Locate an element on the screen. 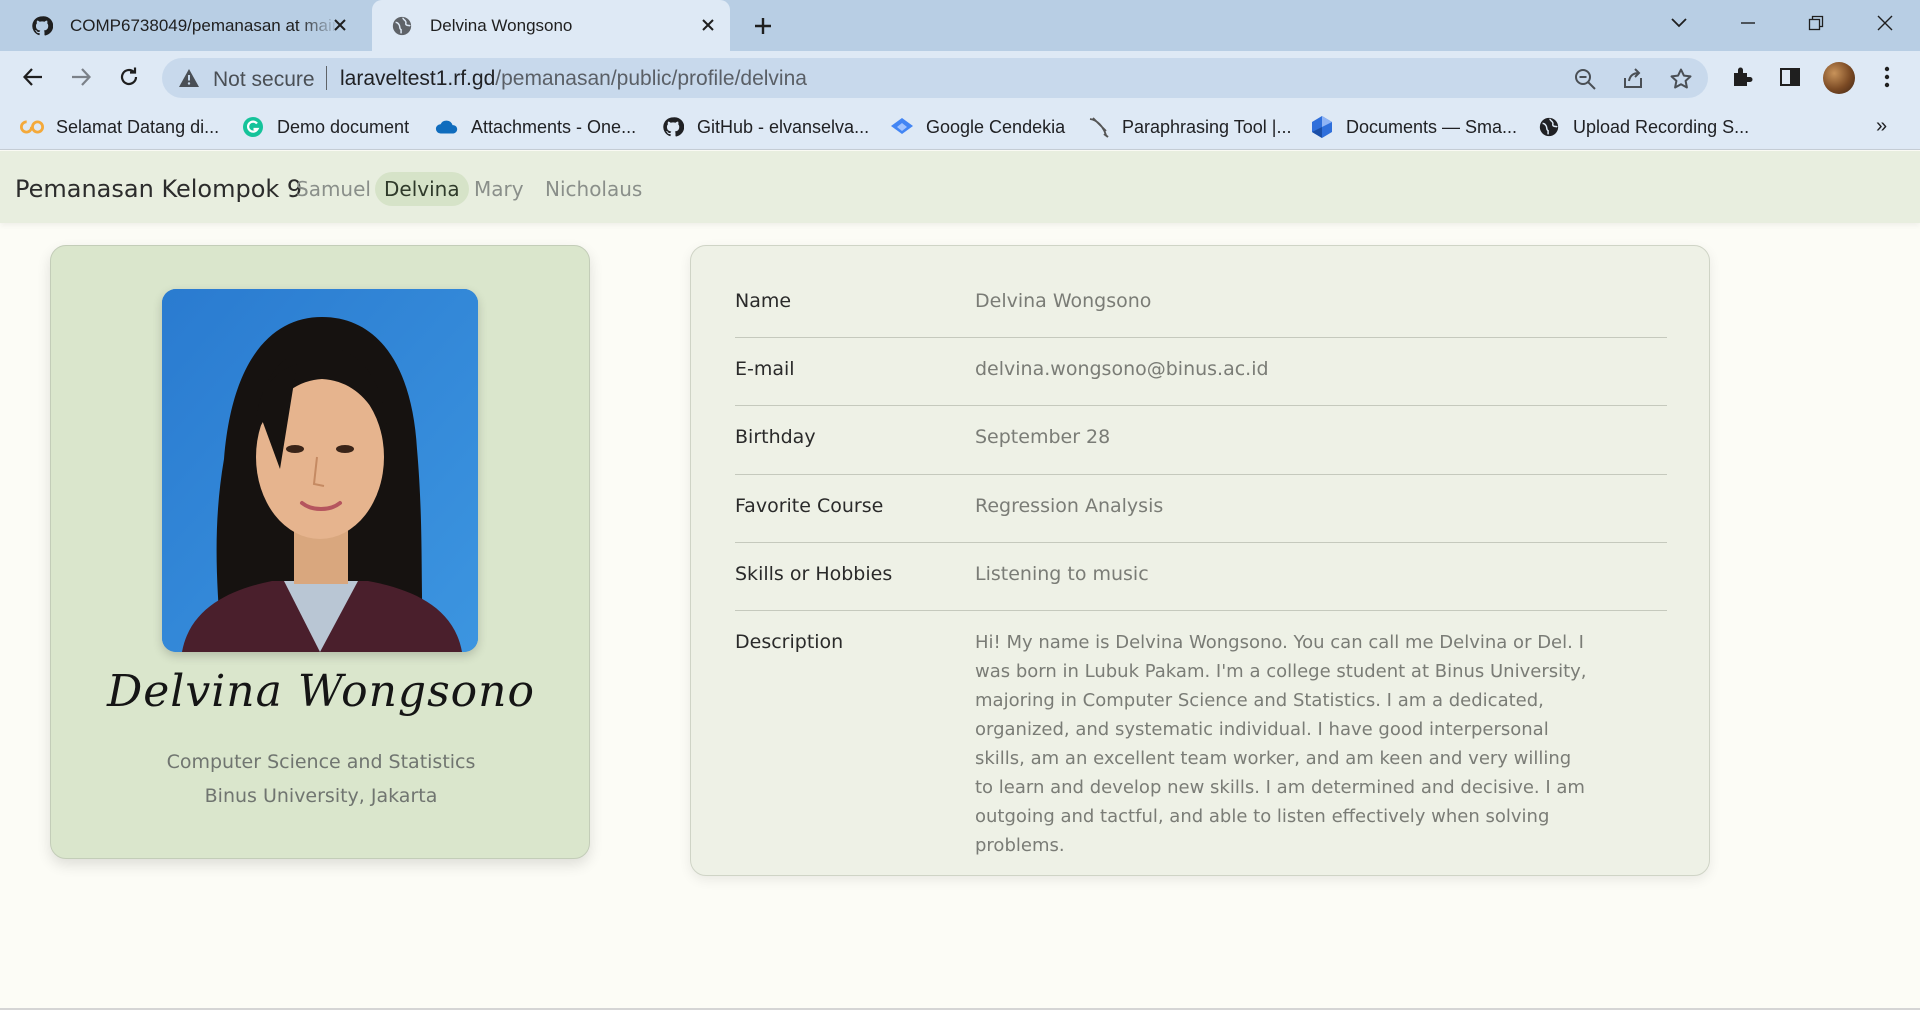 Image resolution: width=1920 pixels, height=1010 pixels. side-panel-icon is located at coordinates (1790, 77).